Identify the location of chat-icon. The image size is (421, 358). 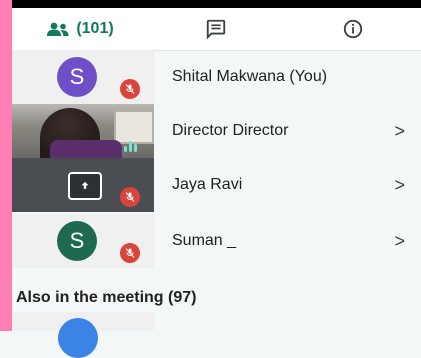
(216, 29).